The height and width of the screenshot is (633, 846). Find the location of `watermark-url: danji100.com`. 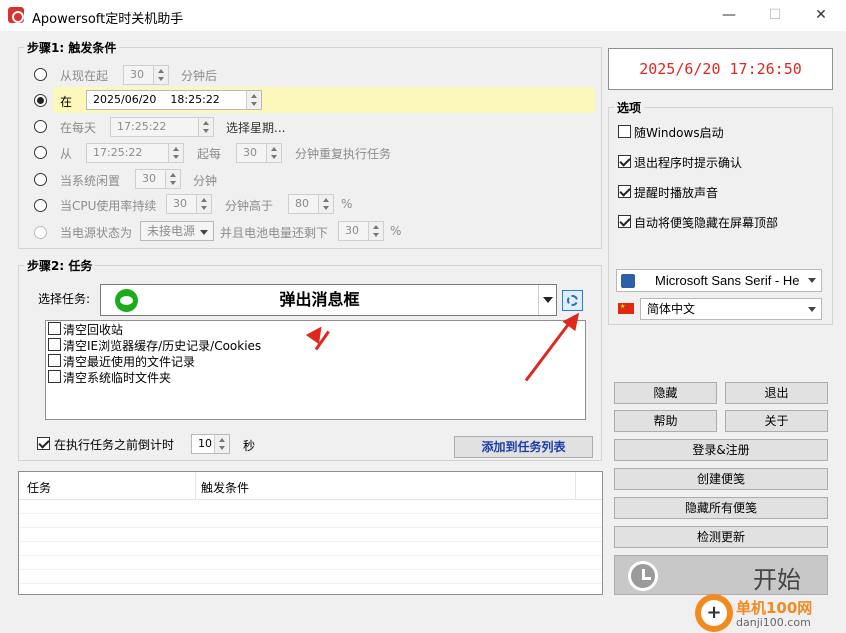

watermark-url: danji100.com is located at coordinates (773, 622).